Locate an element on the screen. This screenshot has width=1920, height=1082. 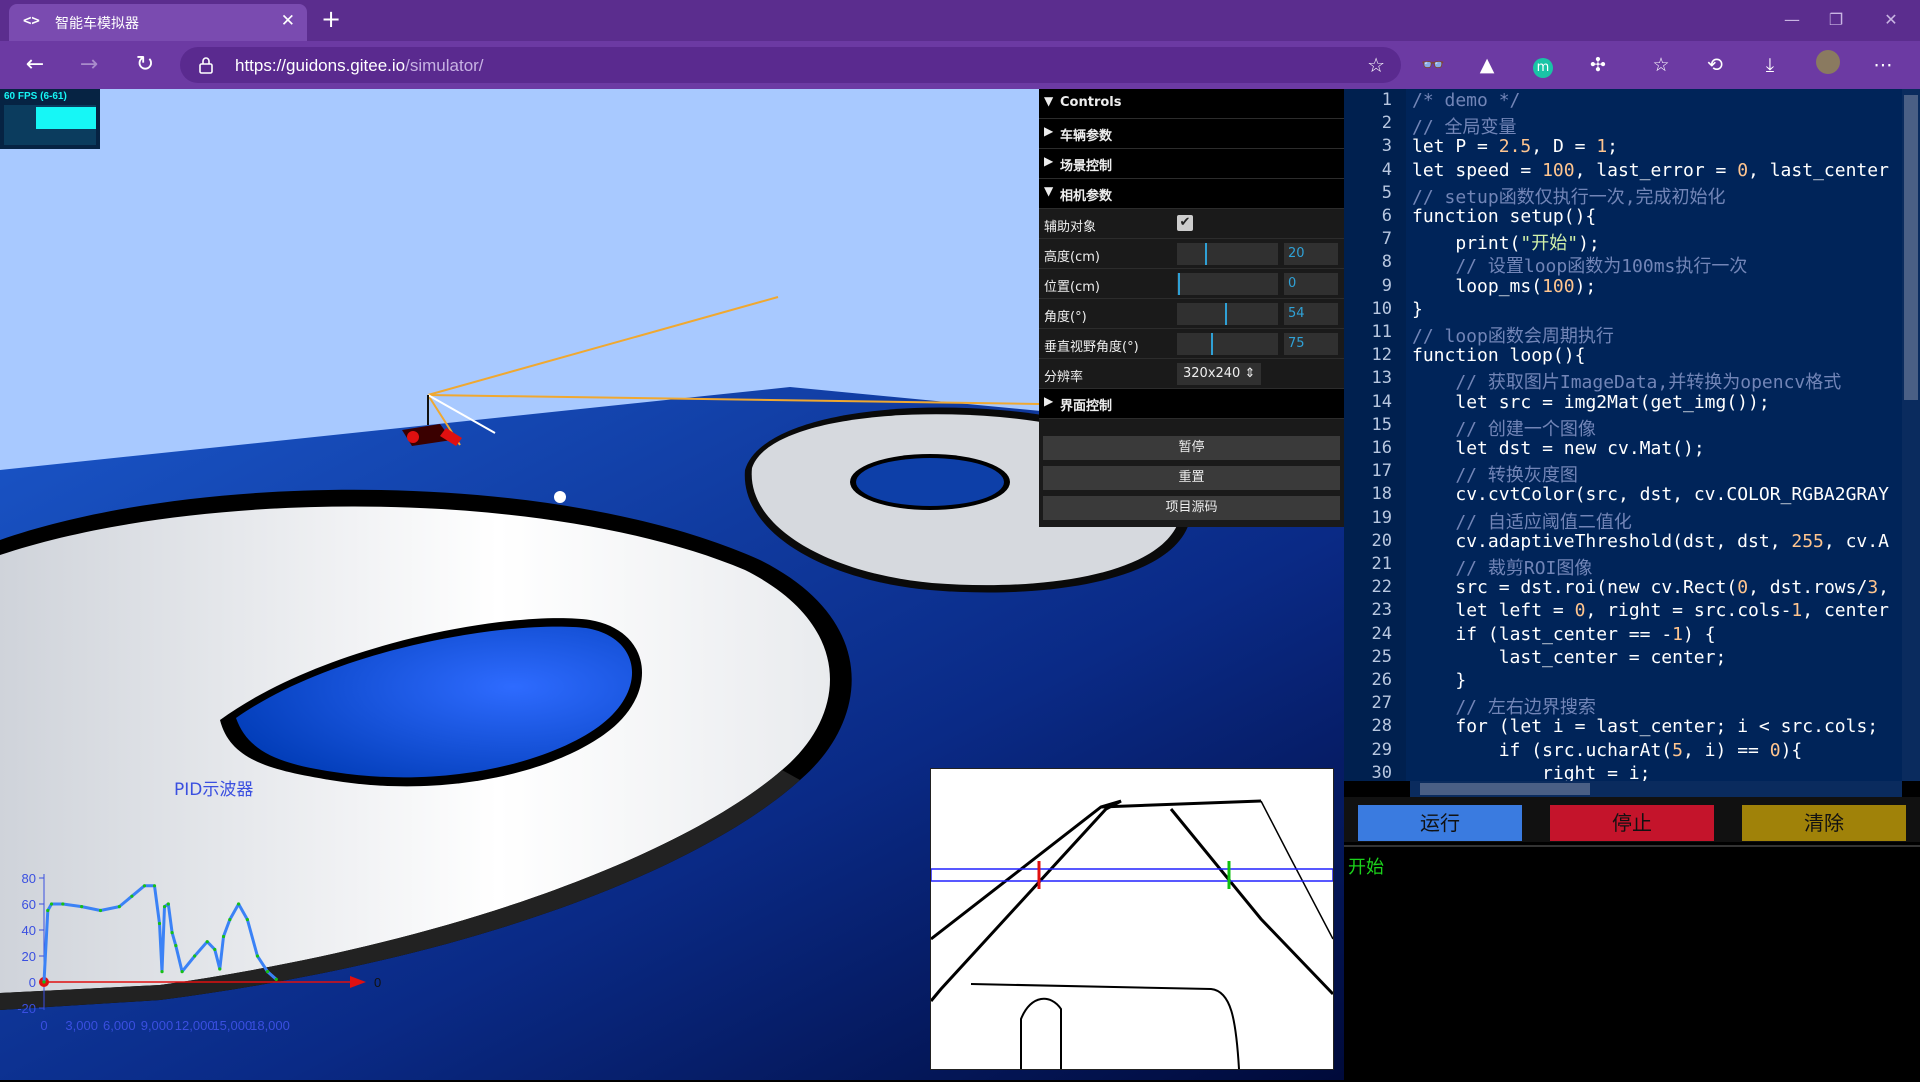
back-icon: ← is located at coordinates (35, 65).